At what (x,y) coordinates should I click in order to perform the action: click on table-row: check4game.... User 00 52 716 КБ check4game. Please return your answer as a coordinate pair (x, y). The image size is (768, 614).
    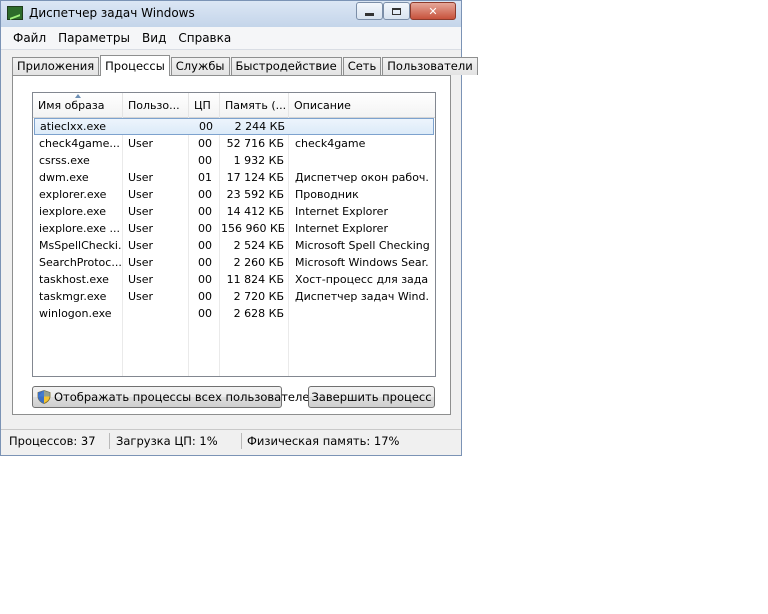
    Looking at the image, I should click on (234, 143).